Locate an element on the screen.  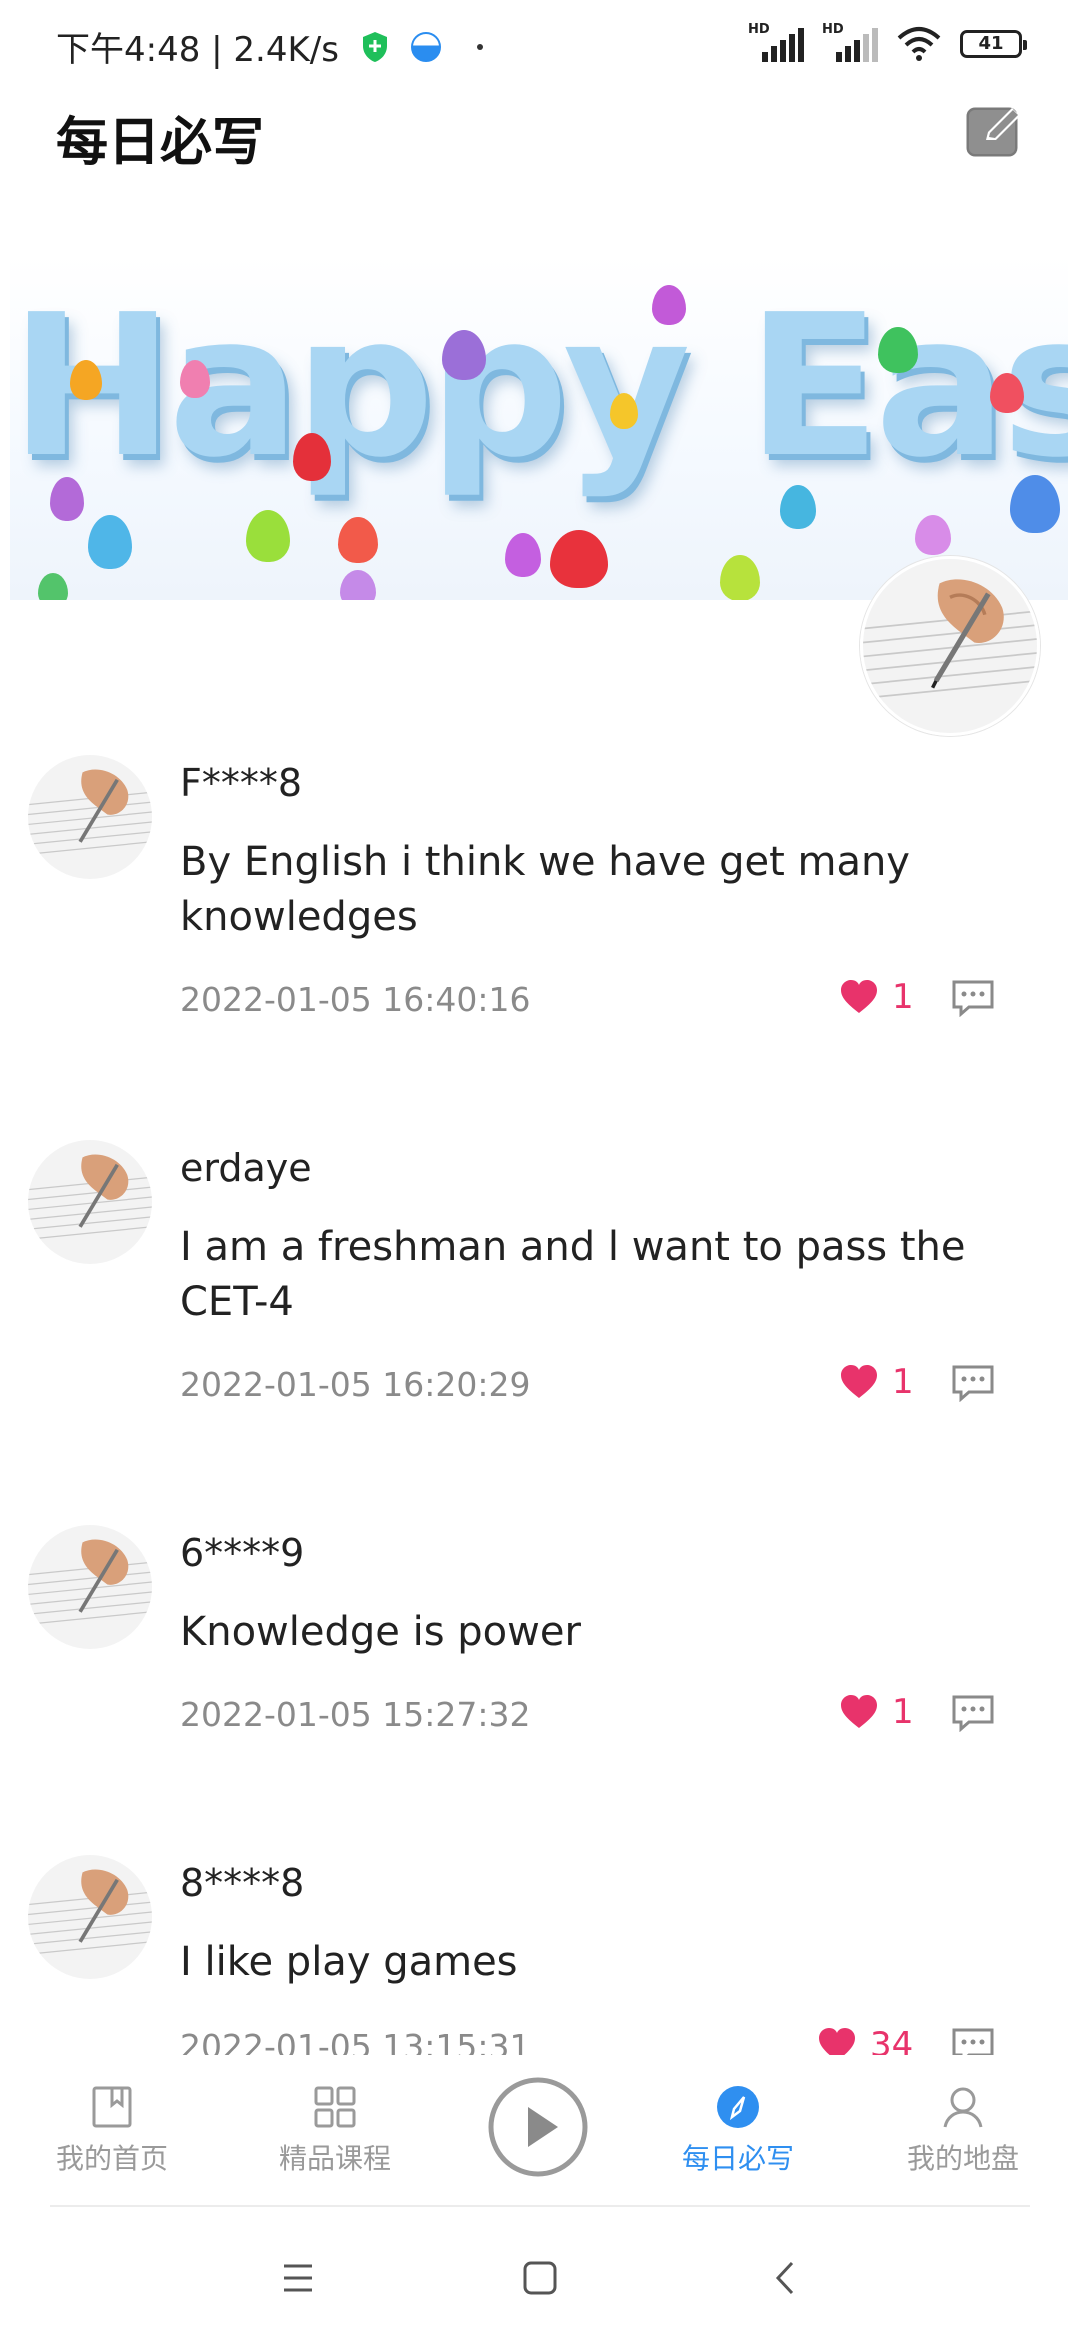
bottom-nav: 我的首页 精品课程 每日必写 我的地盘 is located at coordinates (540, 2130).